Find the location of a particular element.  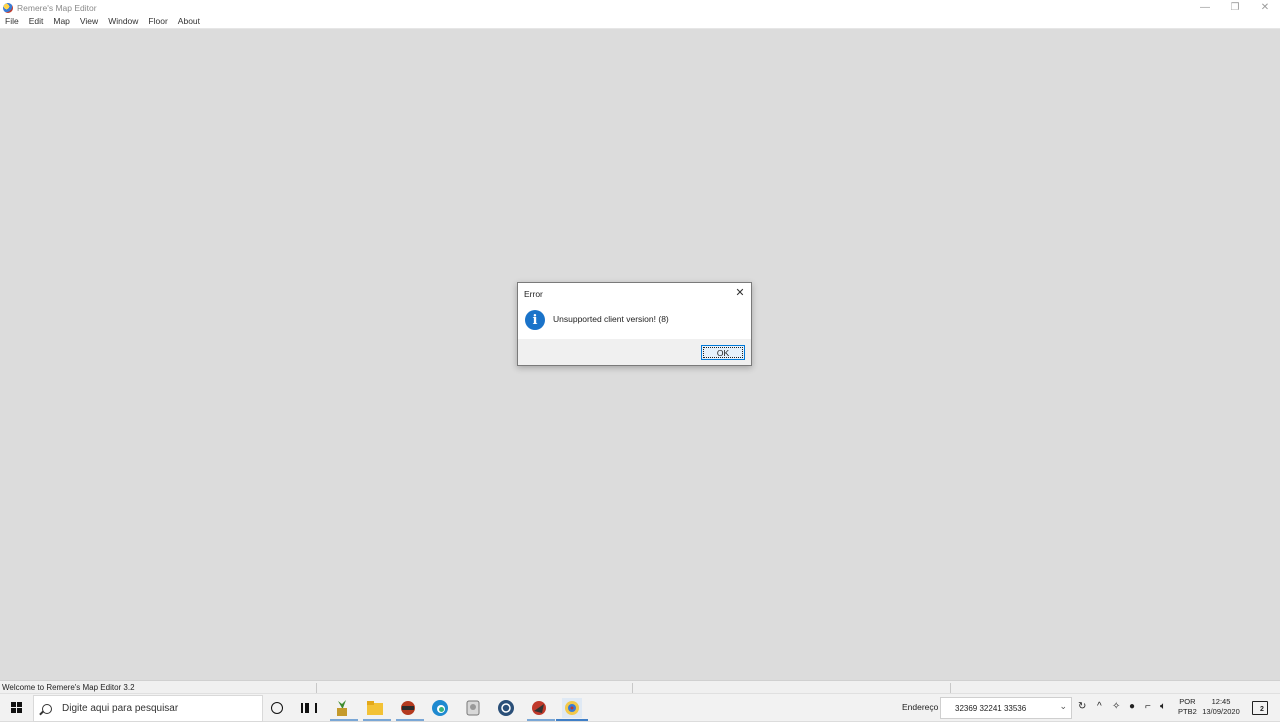

refresh-icon: ↻ is located at coordinates (1082, 706).